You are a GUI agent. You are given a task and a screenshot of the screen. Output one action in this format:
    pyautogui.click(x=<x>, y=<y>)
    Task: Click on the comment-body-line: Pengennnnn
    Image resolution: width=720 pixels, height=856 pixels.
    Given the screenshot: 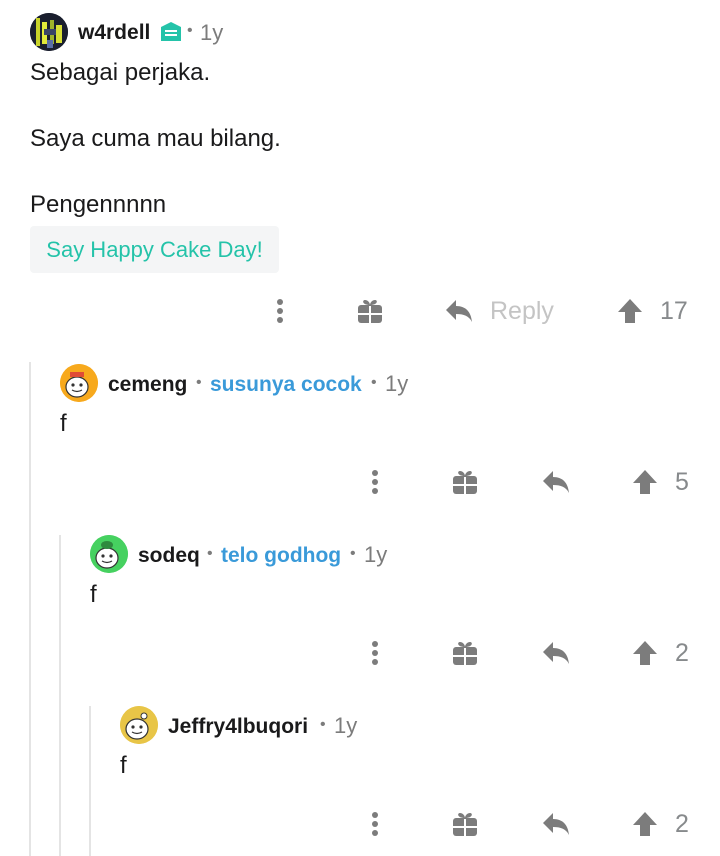 What is the action you would take?
    pyautogui.click(x=98, y=204)
    